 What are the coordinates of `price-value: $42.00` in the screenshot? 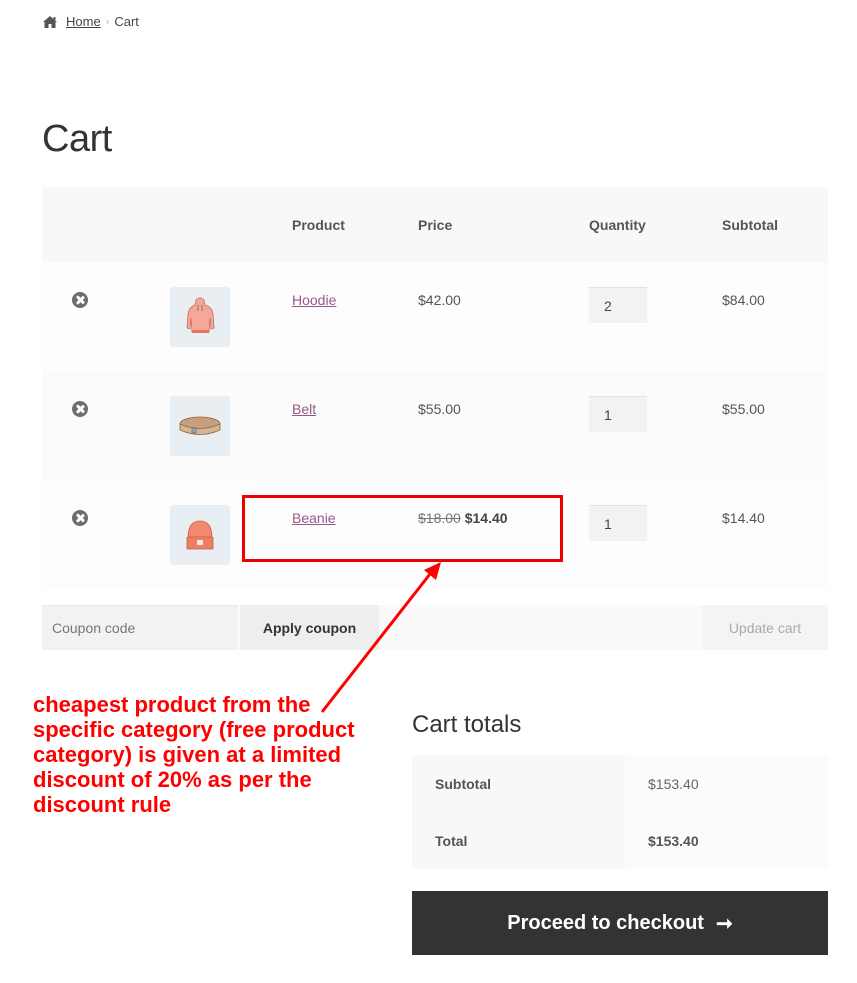 It's located at (439, 300).